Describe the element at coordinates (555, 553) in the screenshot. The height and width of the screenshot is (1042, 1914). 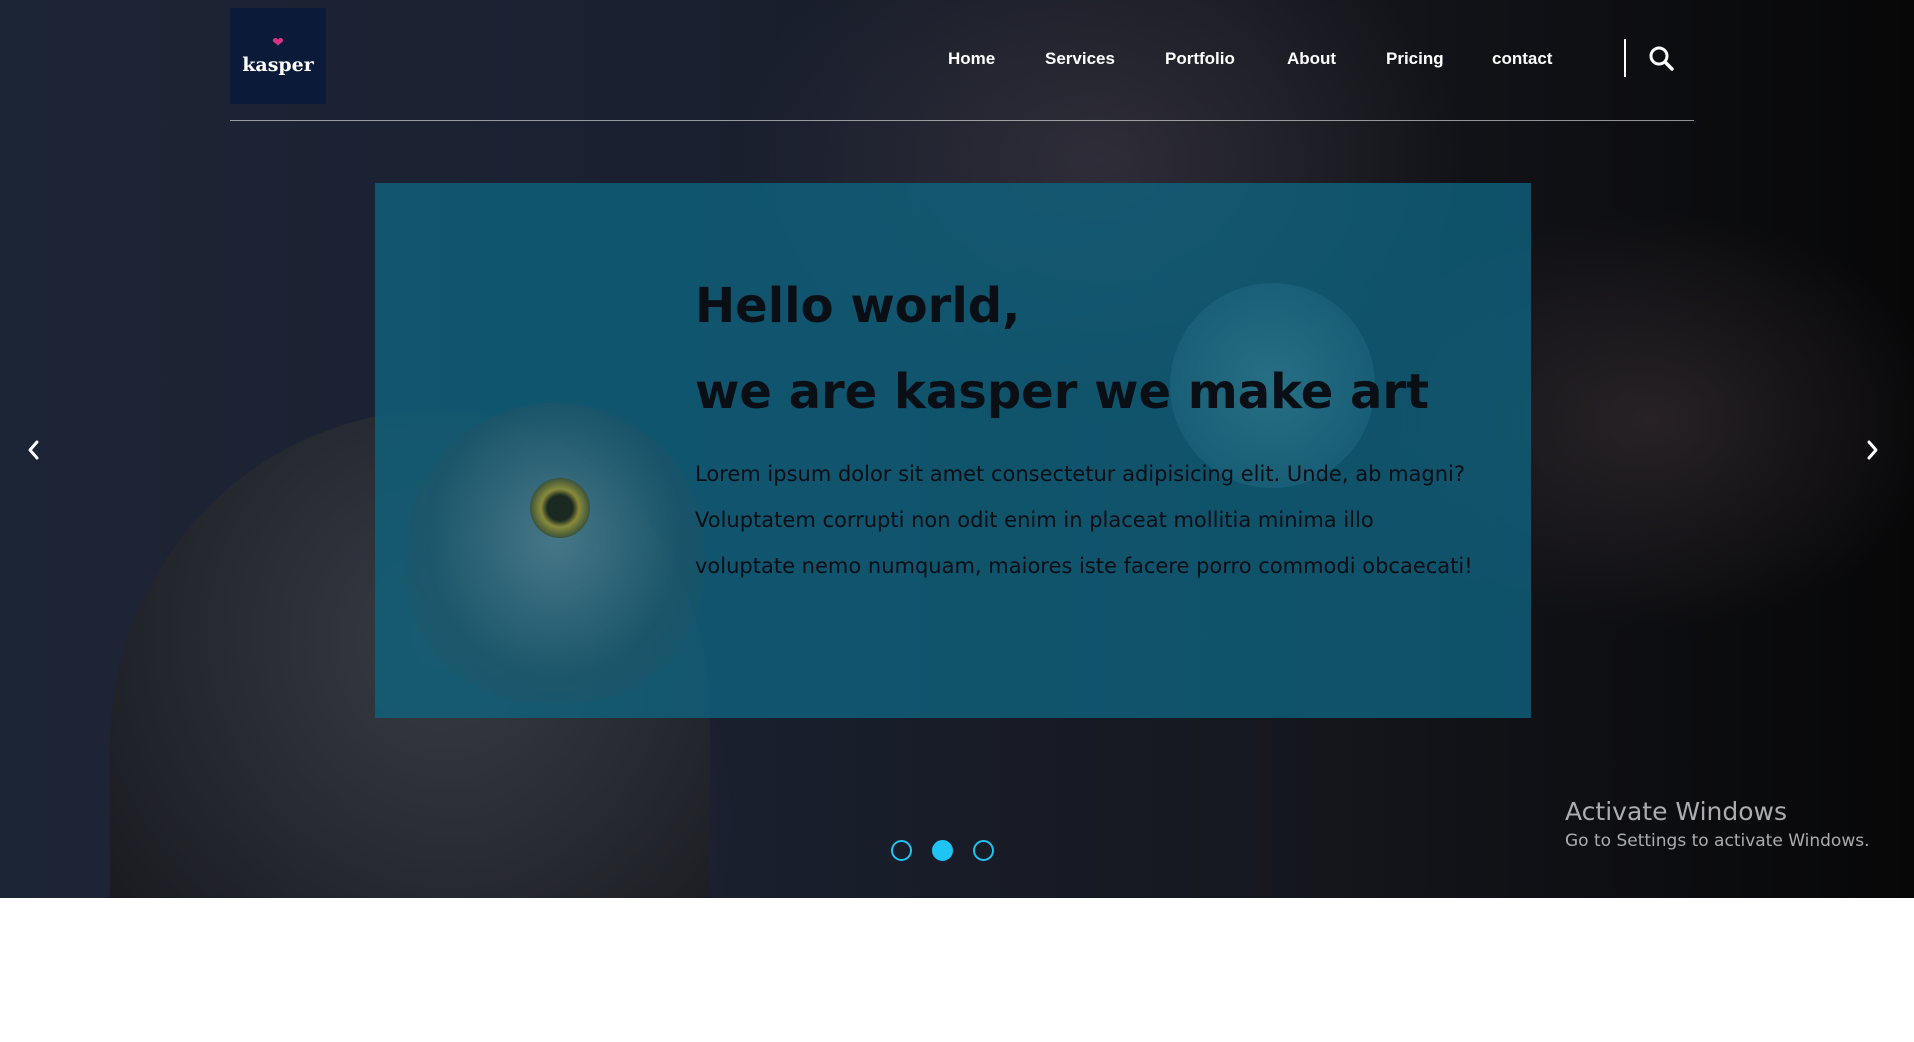
I see `owl-face-decoration` at that location.